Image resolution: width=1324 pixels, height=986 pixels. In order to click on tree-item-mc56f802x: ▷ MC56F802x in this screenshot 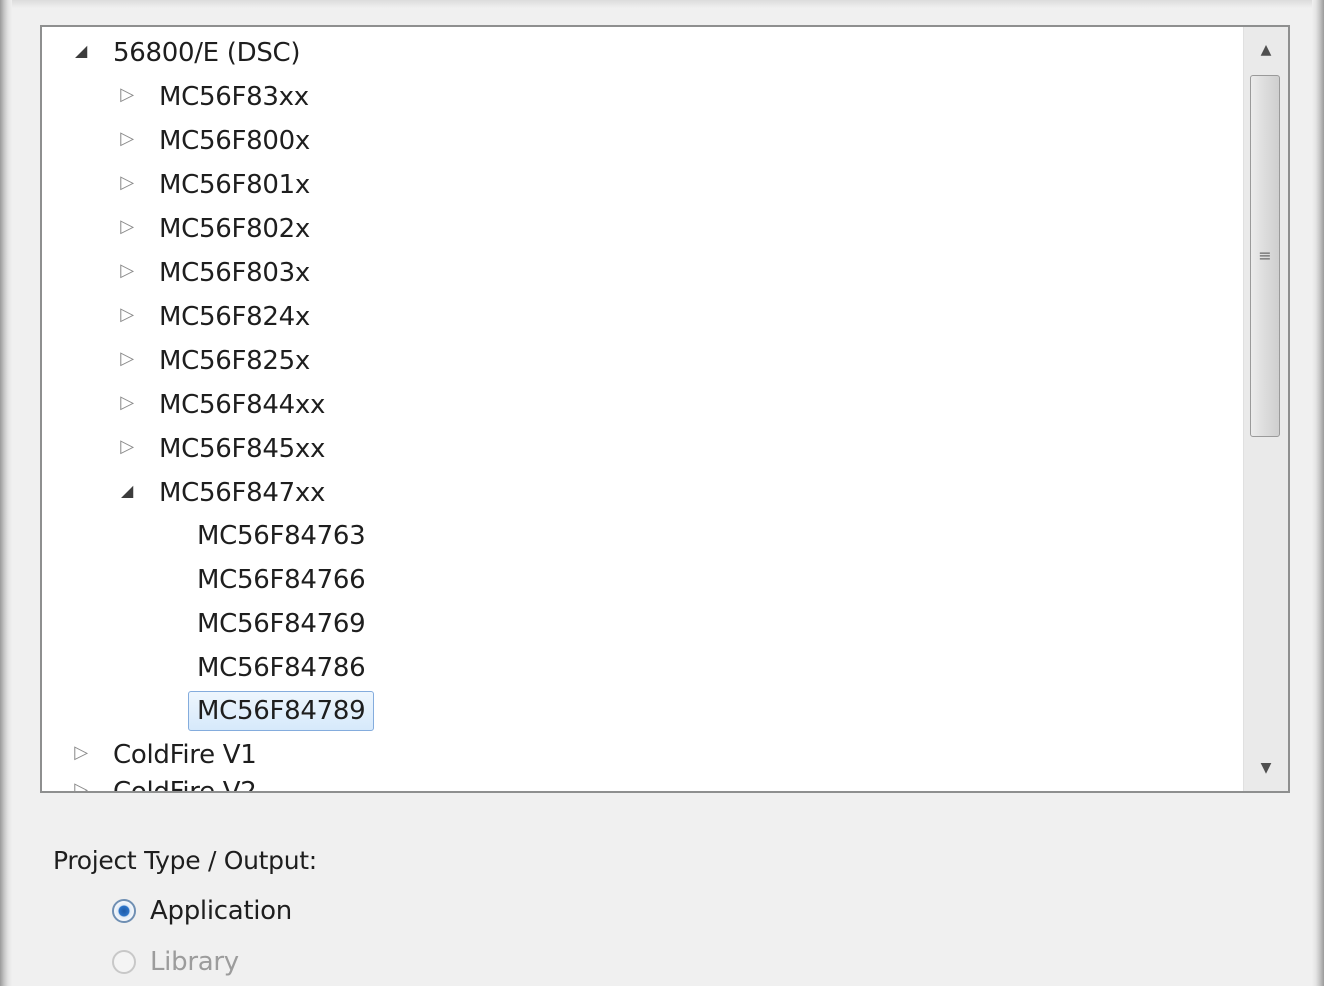, I will do `click(211, 228)`.